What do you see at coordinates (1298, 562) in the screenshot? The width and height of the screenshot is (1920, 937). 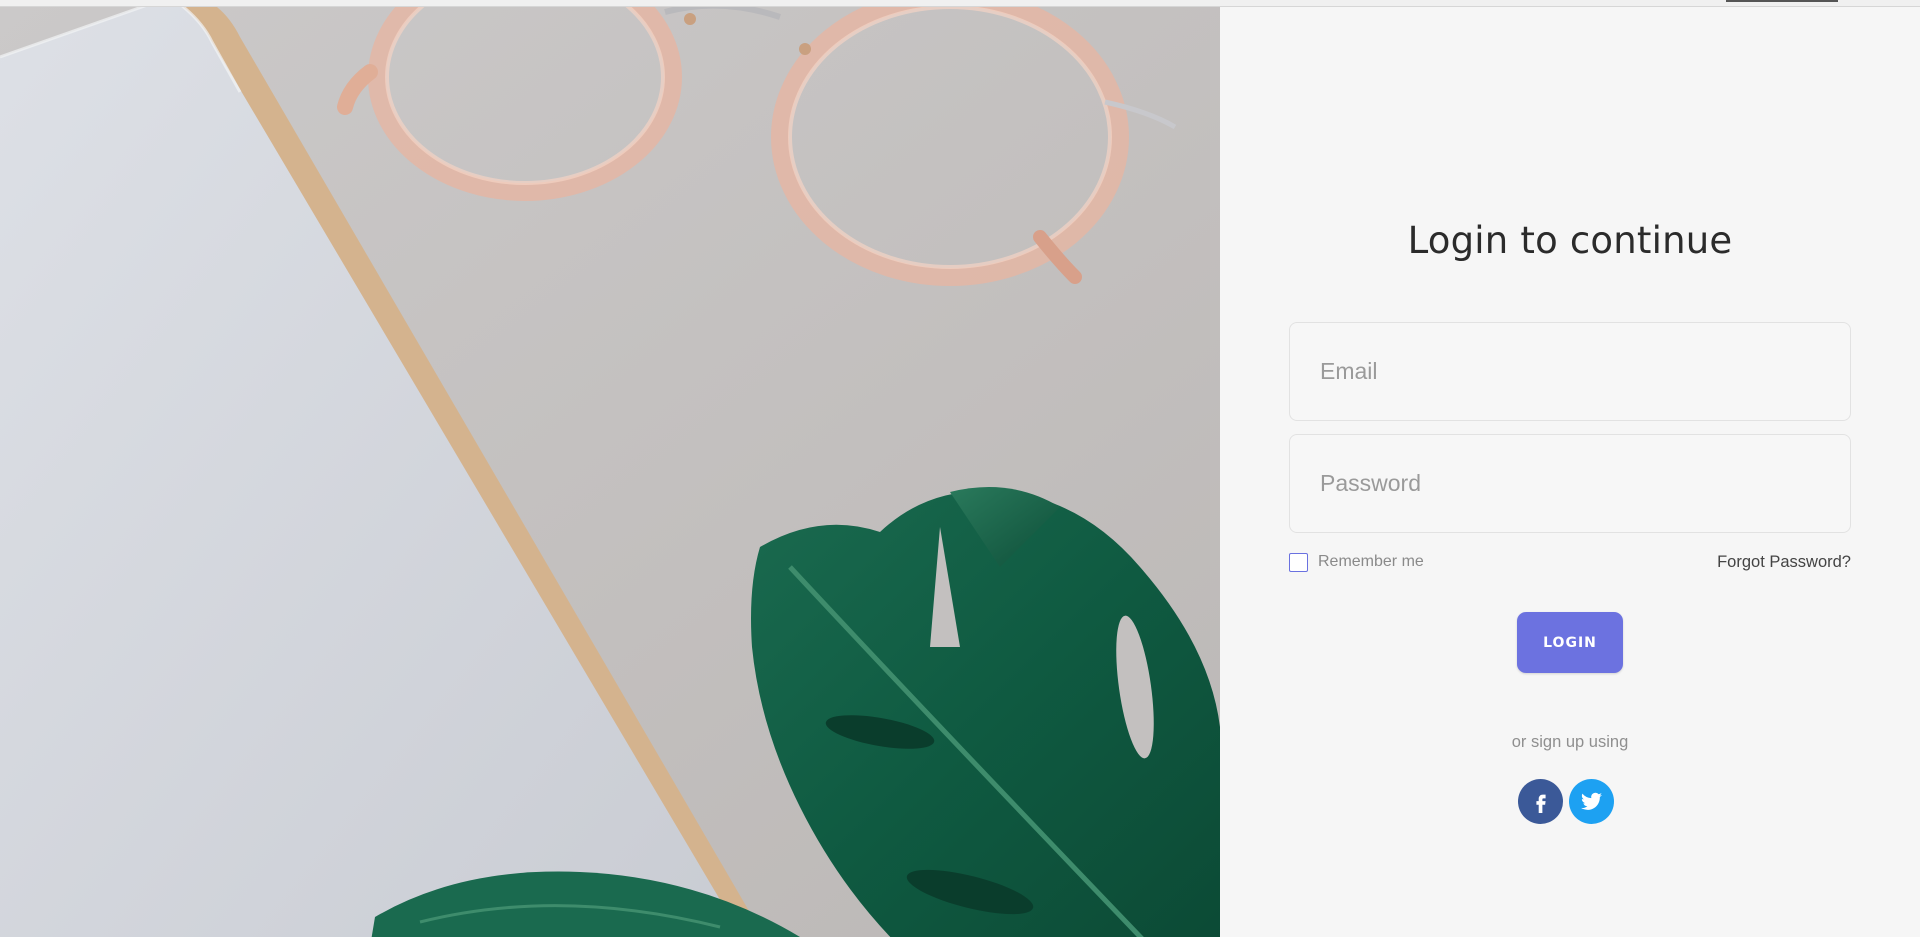 I see `remember-me-checkbox` at bounding box center [1298, 562].